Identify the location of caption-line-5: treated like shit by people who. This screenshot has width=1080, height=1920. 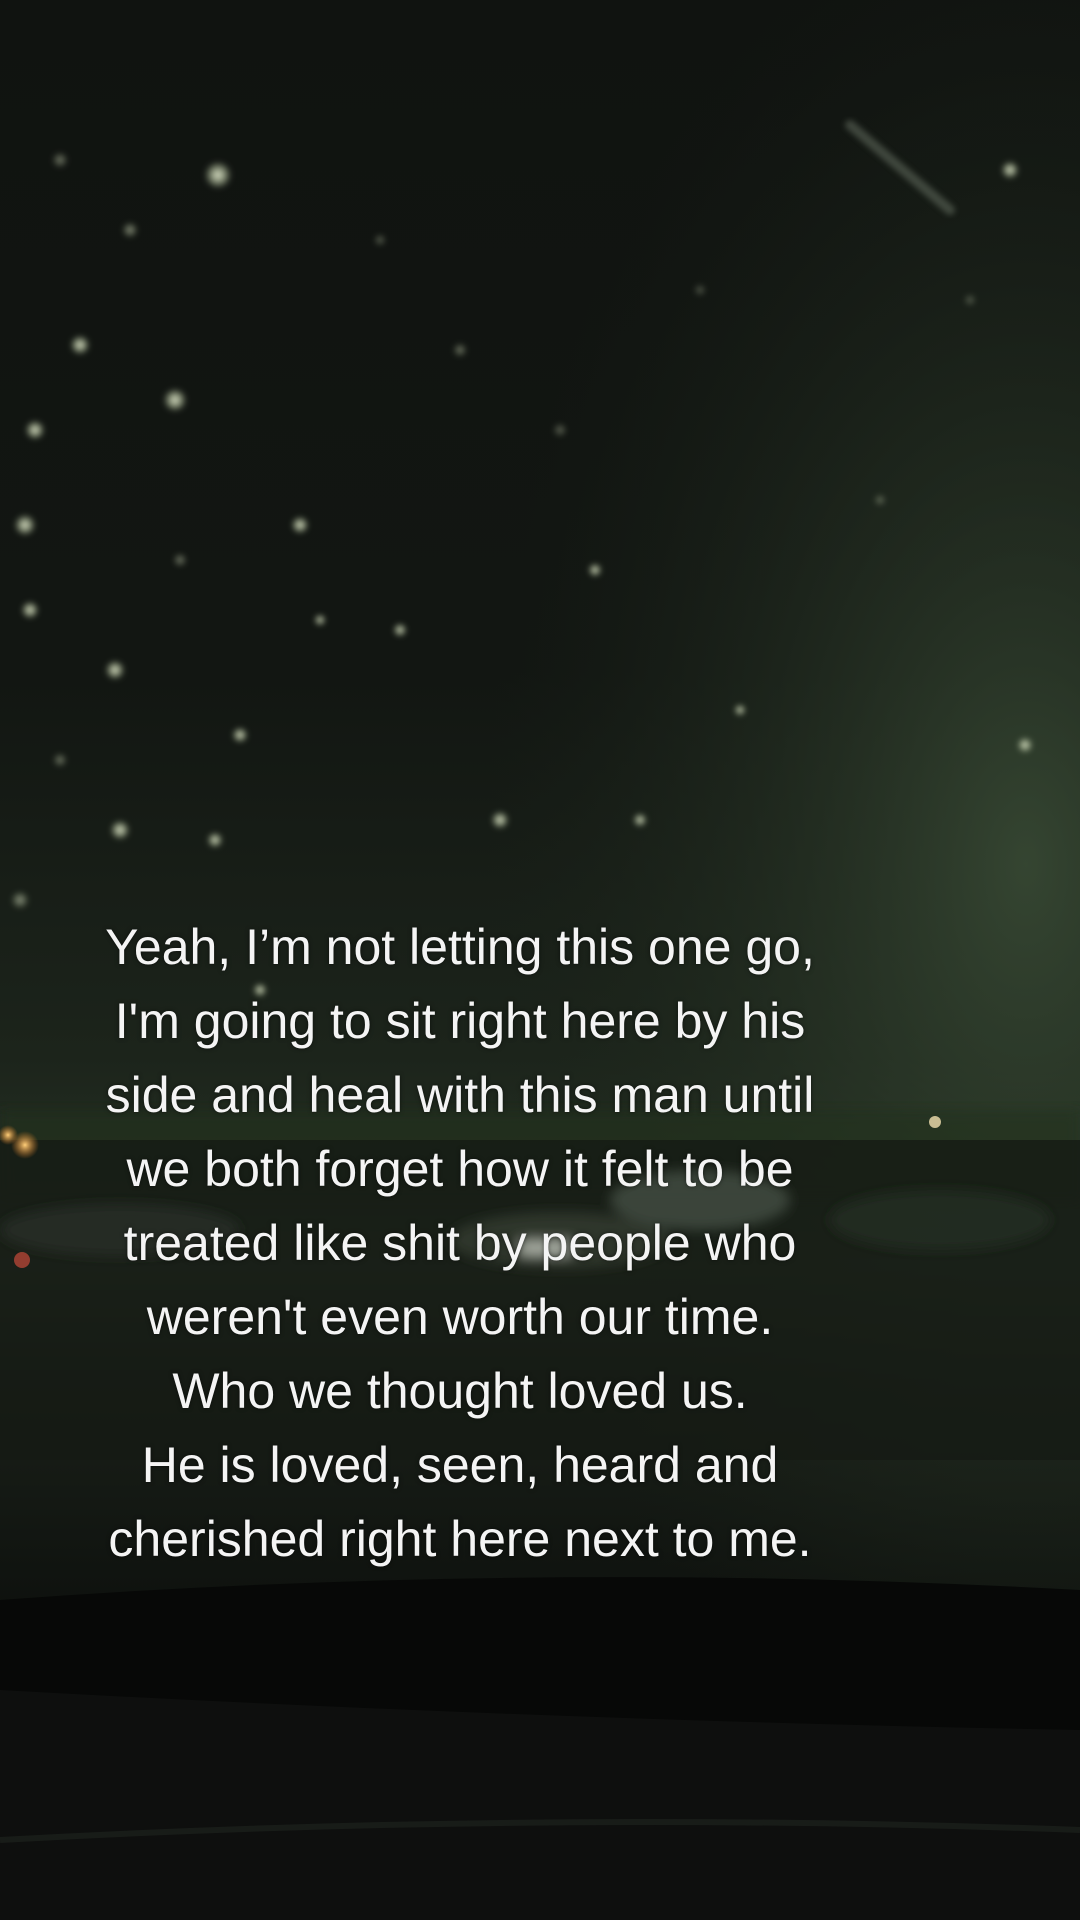
(460, 1243).